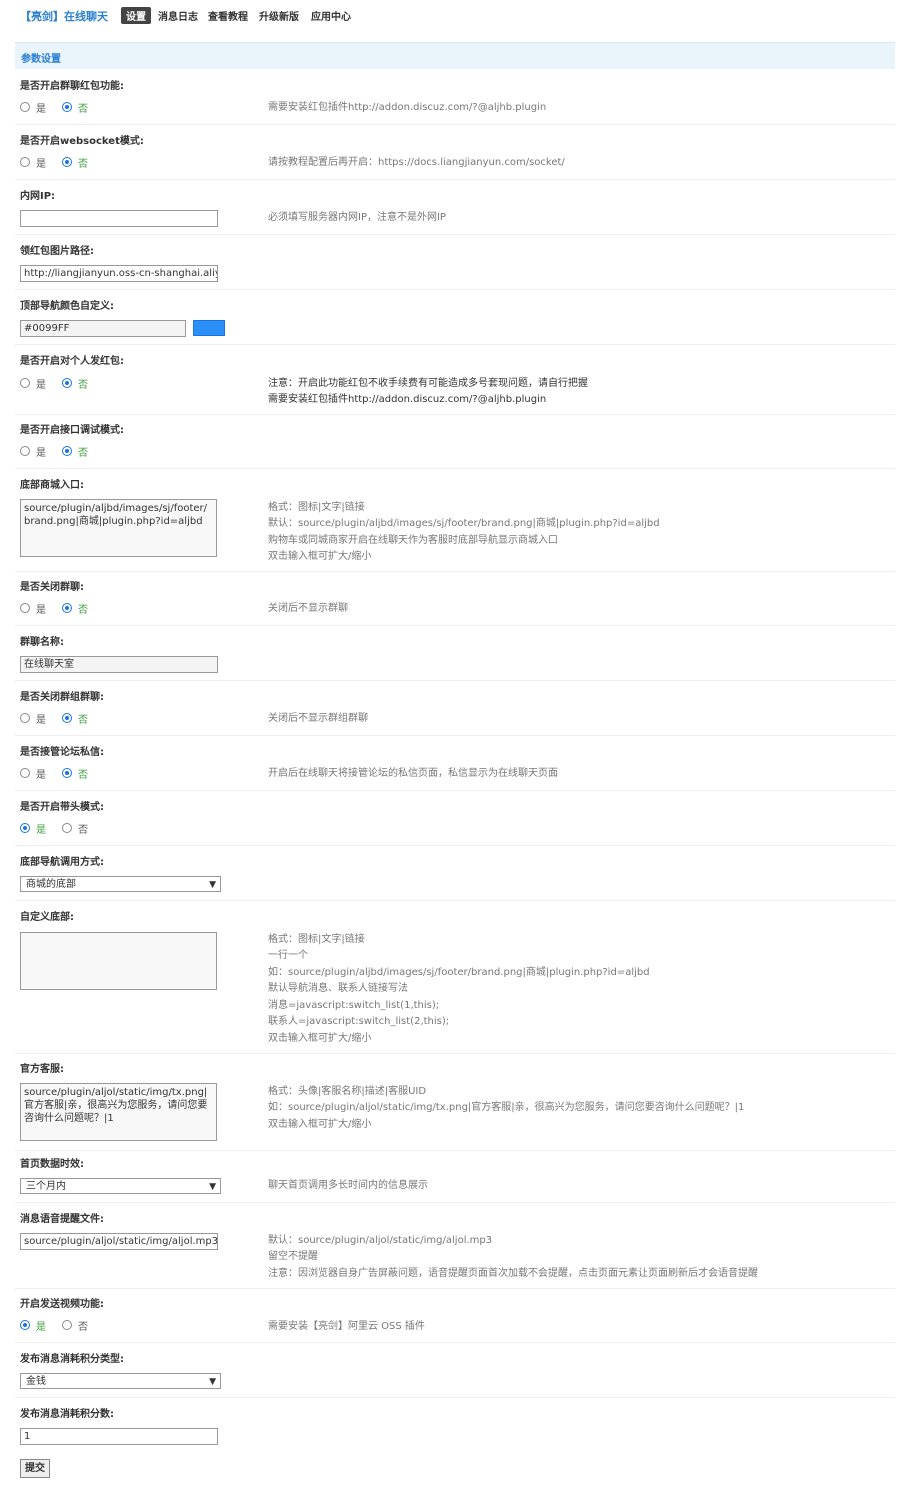 This screenshot has width=910, height=1499. What do you see at coordinates (347, 1091) in the screenshot?
I see `field-hint: 格式：头像|客服名称|描述|客服UID` at bounding box center [347, 1091].